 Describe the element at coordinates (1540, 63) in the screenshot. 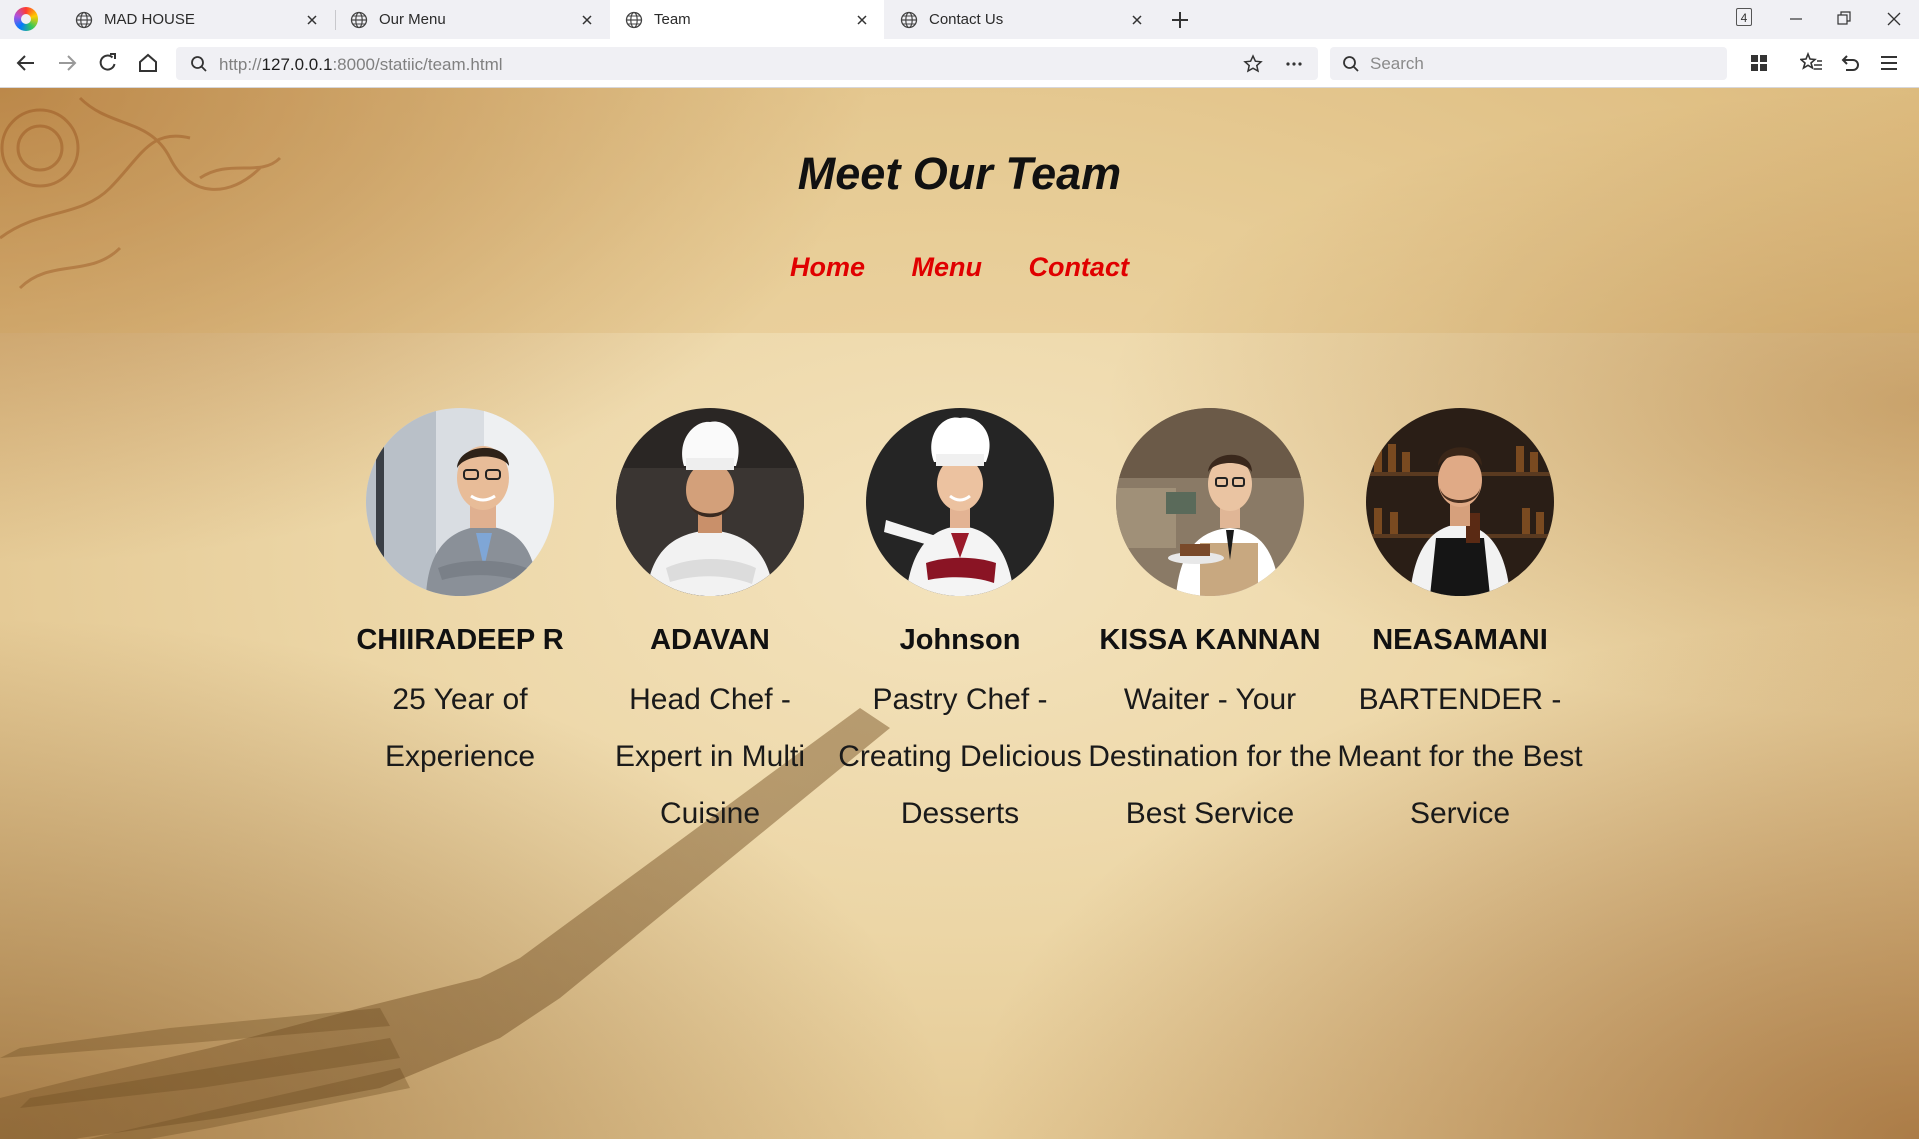

I see `search-input` at that location.